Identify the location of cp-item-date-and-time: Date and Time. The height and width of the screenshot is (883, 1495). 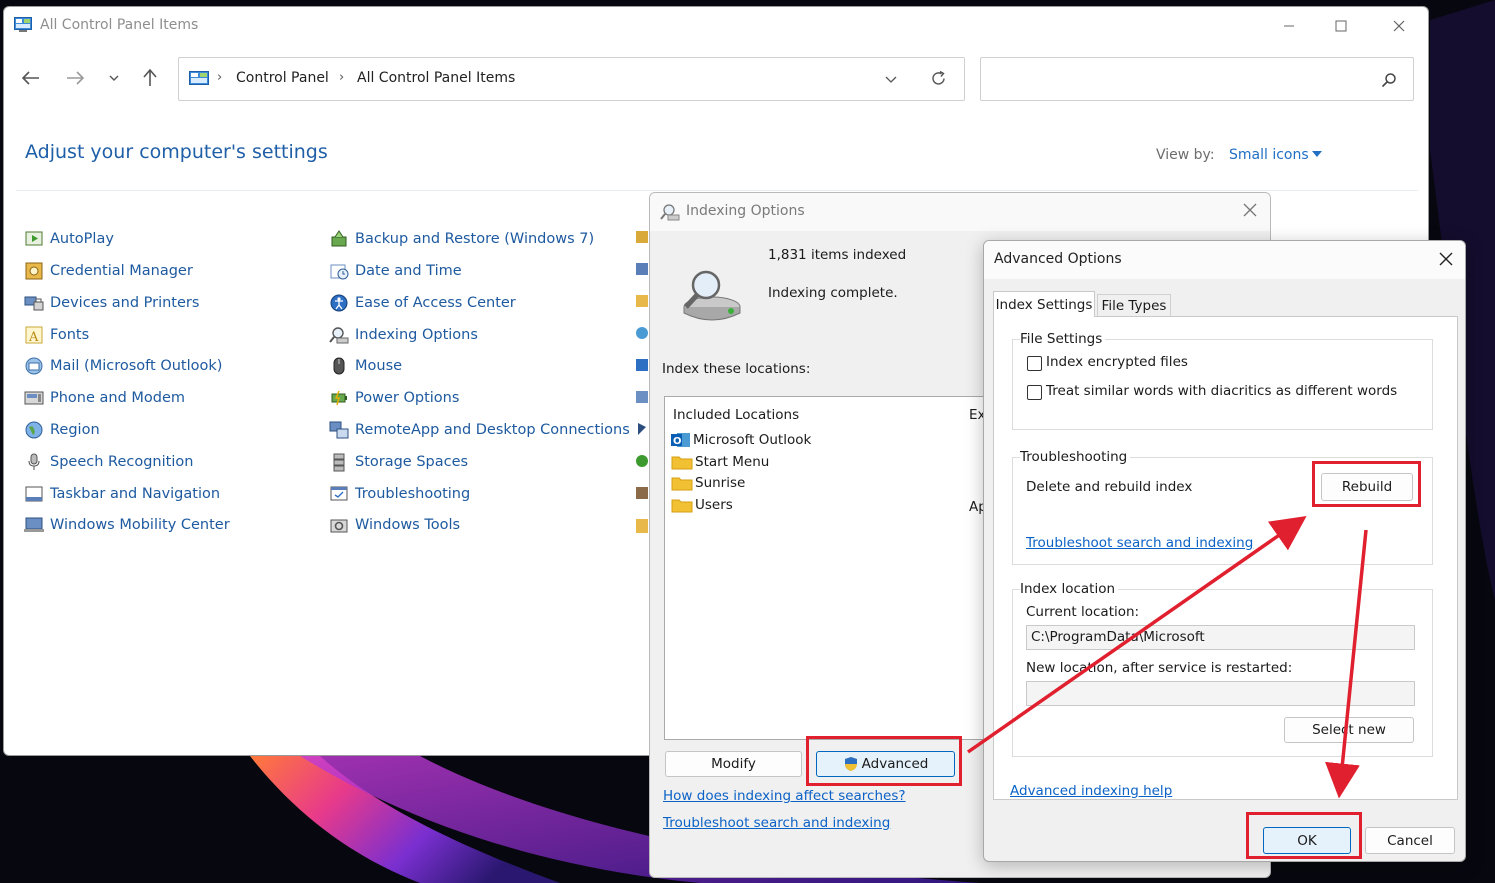
(395, 271).